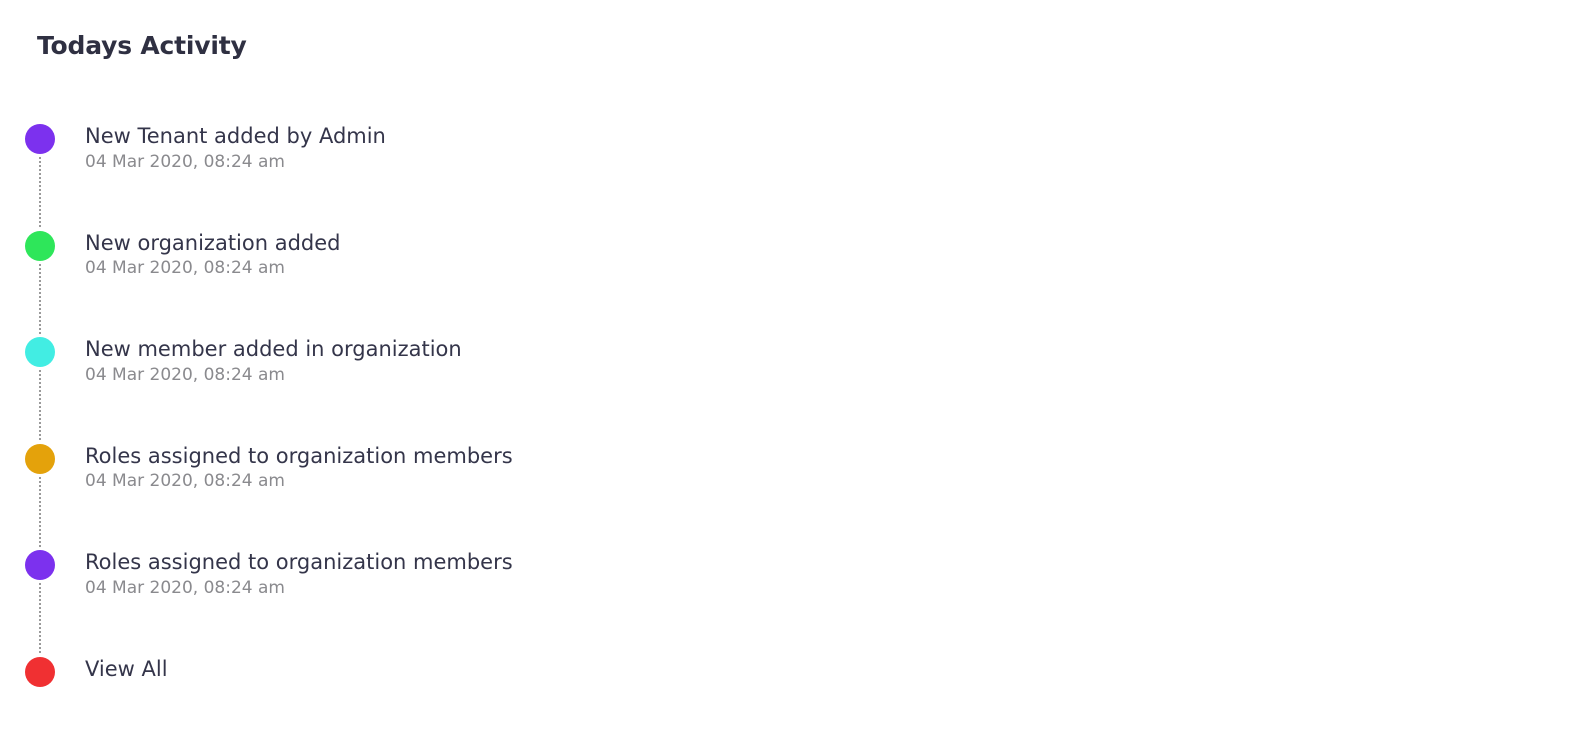 This screenshot has height=743, width=1585. I want to click on activity-title: New member added in organization, so click(273, 349).